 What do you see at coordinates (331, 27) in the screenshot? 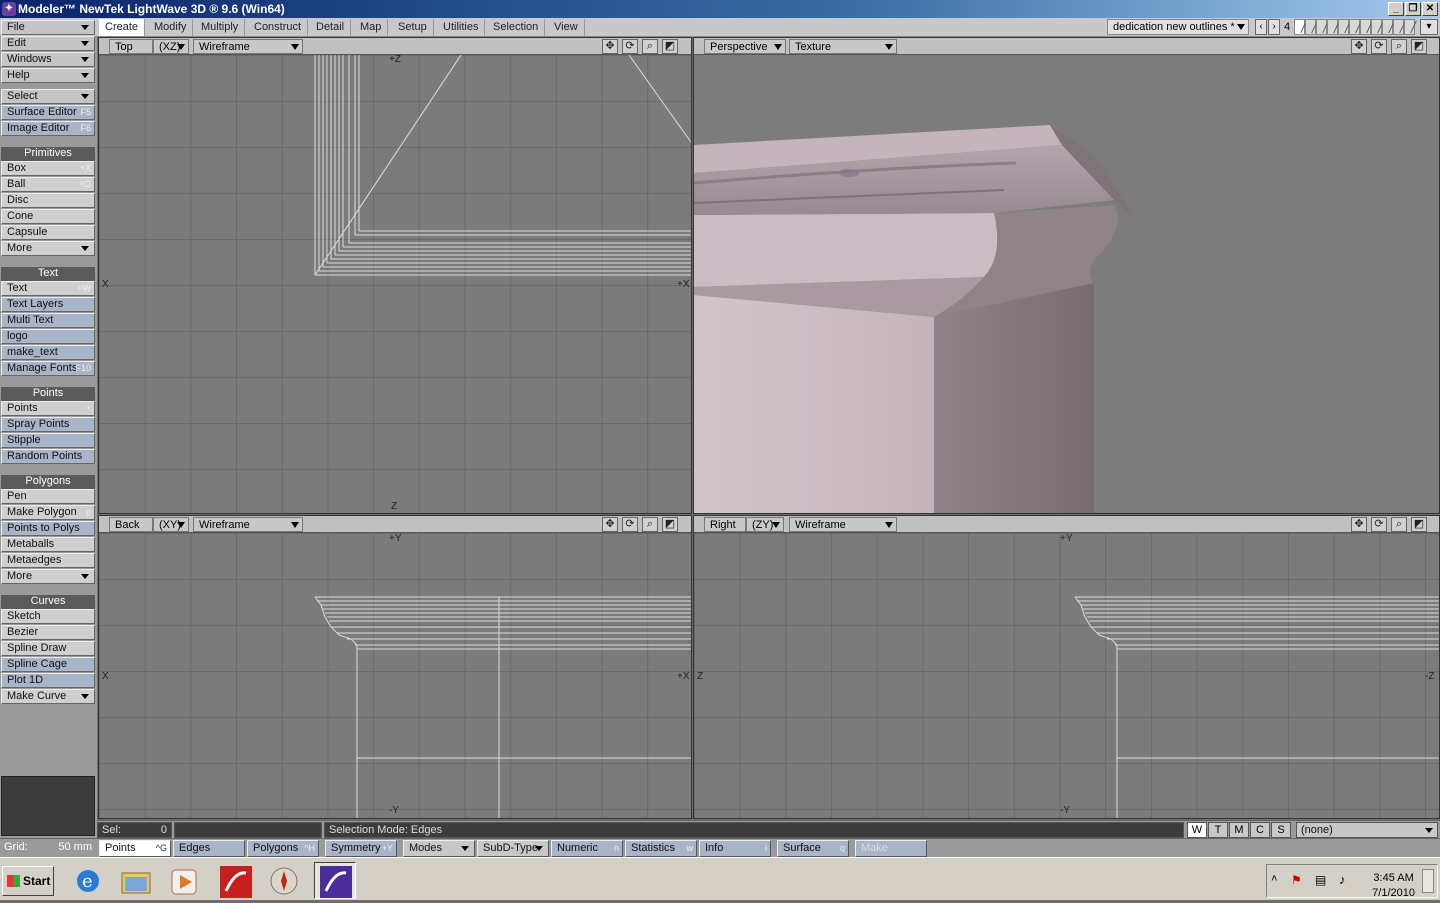
I see `tab-detail: Detail` at bounding box center [331, 27].